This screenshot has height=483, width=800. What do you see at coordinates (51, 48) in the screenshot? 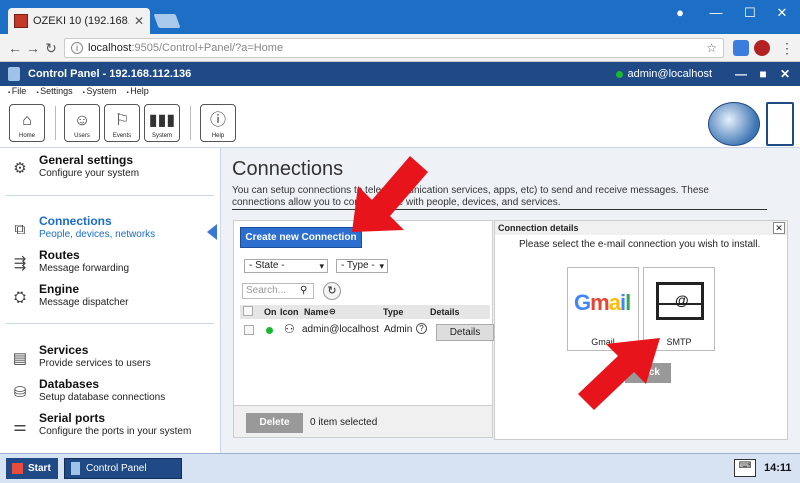
I see `reload-icon: ↻` at bounding box center [51, 48].